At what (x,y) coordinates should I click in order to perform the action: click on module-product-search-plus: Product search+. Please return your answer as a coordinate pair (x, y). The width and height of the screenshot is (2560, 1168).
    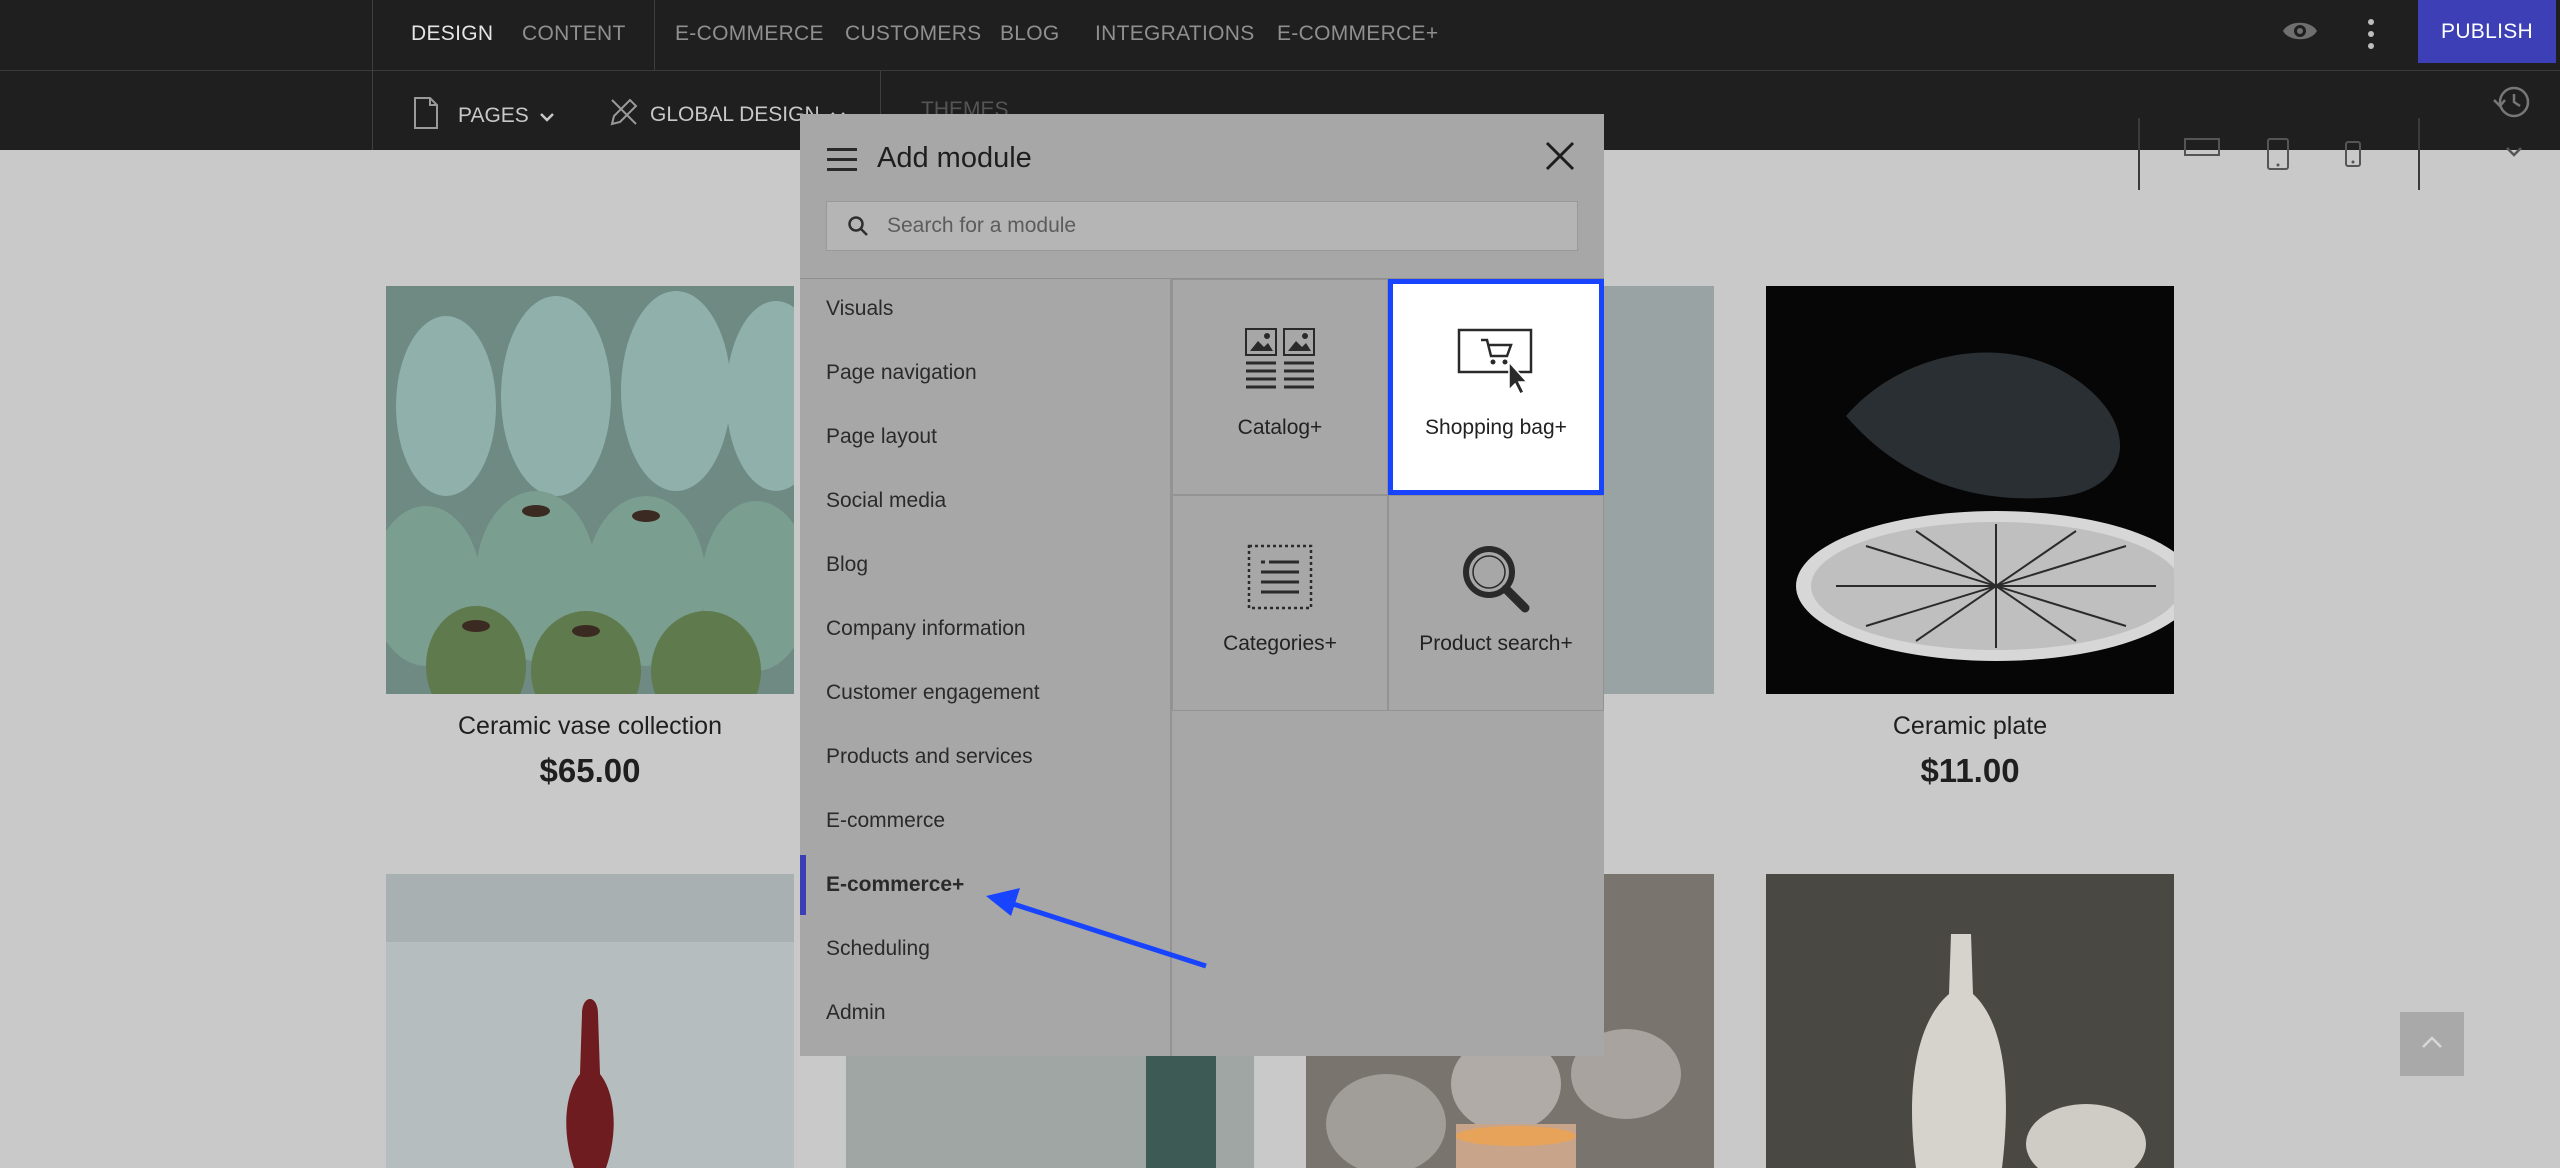
    Looking at the image, I should click on (1496, 603).